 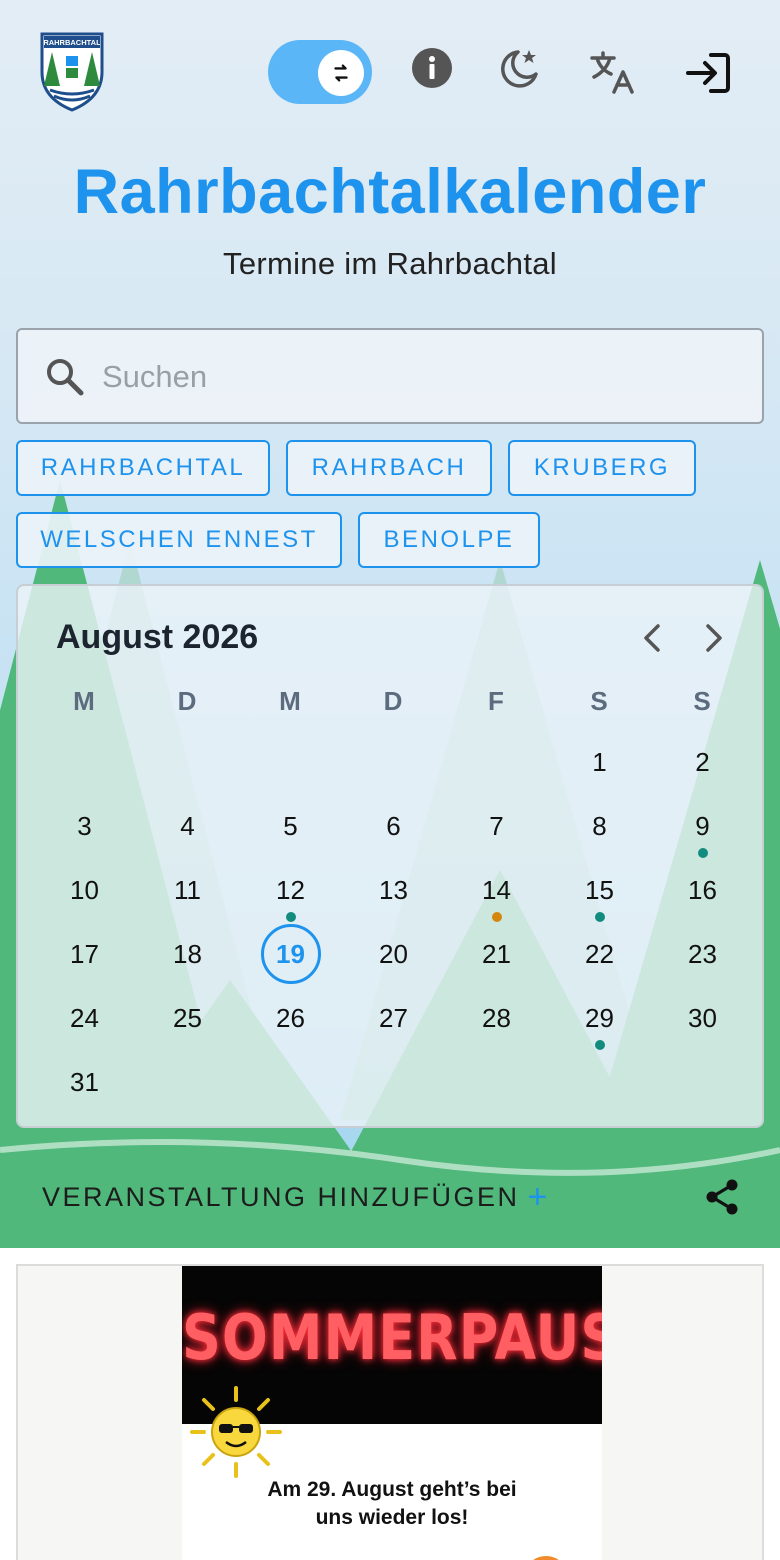 I want to click on search-input, so click(x=422, y=377).